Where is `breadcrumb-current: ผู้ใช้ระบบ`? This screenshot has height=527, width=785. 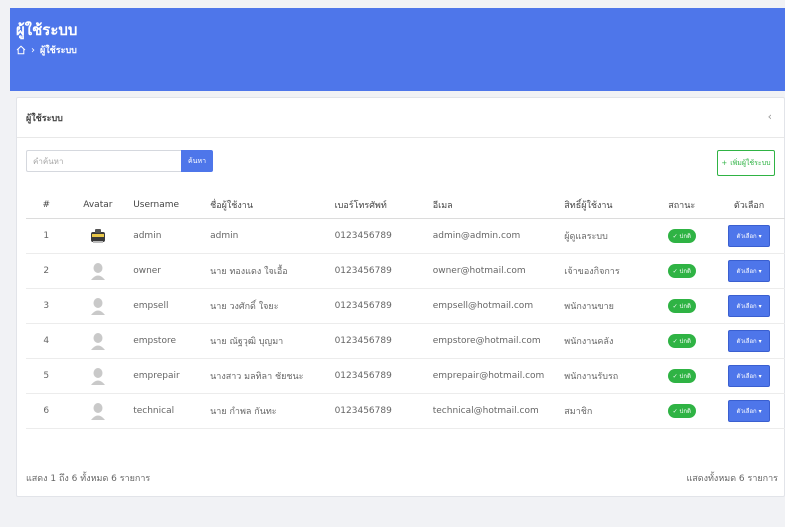 breadcrumb-current: ผู้ใช้ระบบ is located at coordinates (58, 51).